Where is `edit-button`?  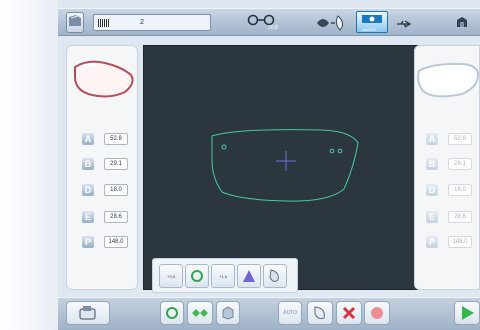
edit-button is located at coordinates (320, 313).